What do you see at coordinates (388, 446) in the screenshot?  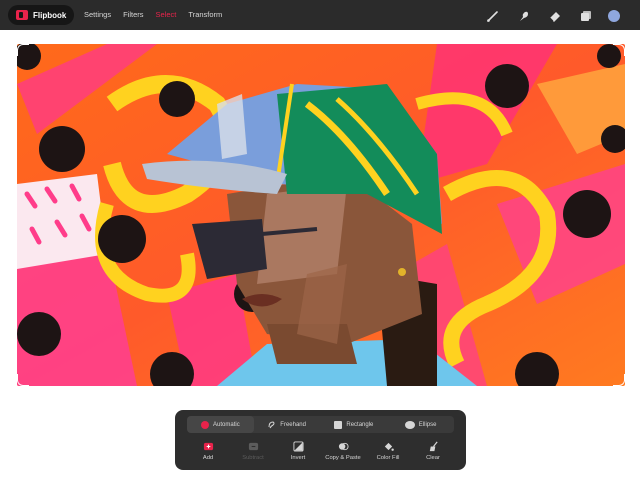 I see `color-fill-icon` at bounding box center [388, 446].